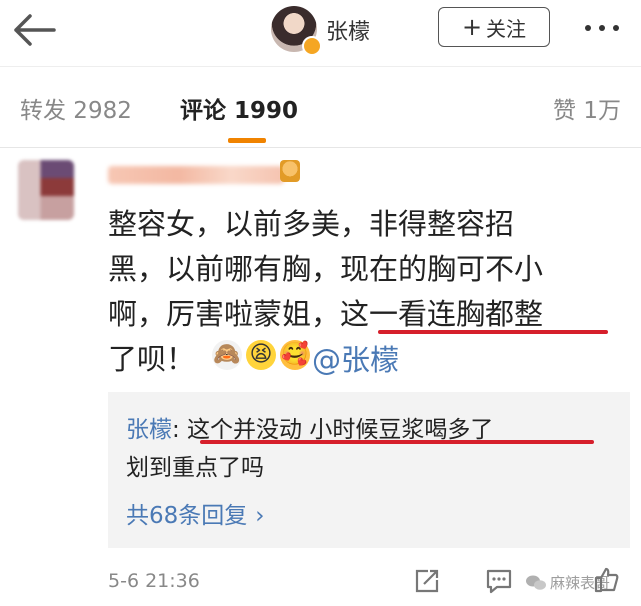 This screenshot has width=641, height=606. I want to click on tab-likes: 赞 1万, so click(587, 108).